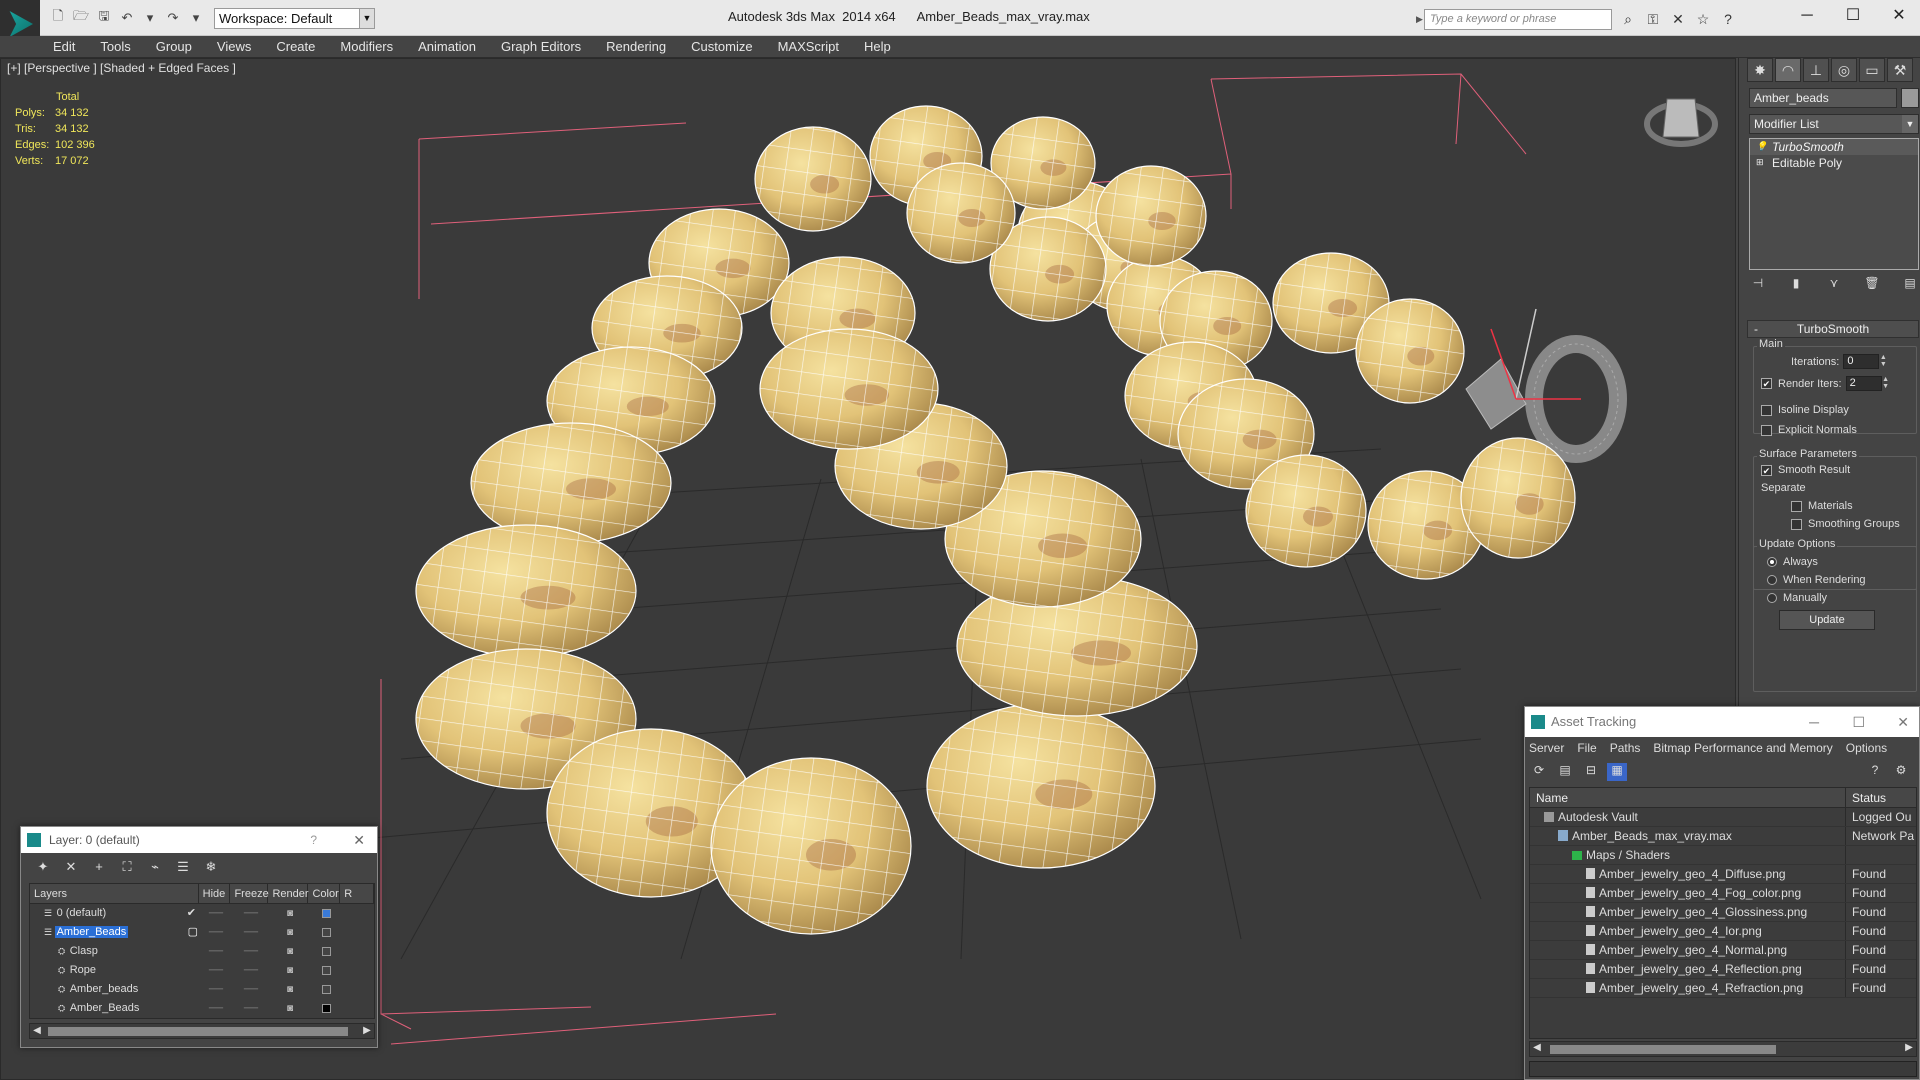  What do you see at coordinates (1617, 772) in the screenshot?
I see `table-view-icon: ▦` at bounding box center [1617, 772].